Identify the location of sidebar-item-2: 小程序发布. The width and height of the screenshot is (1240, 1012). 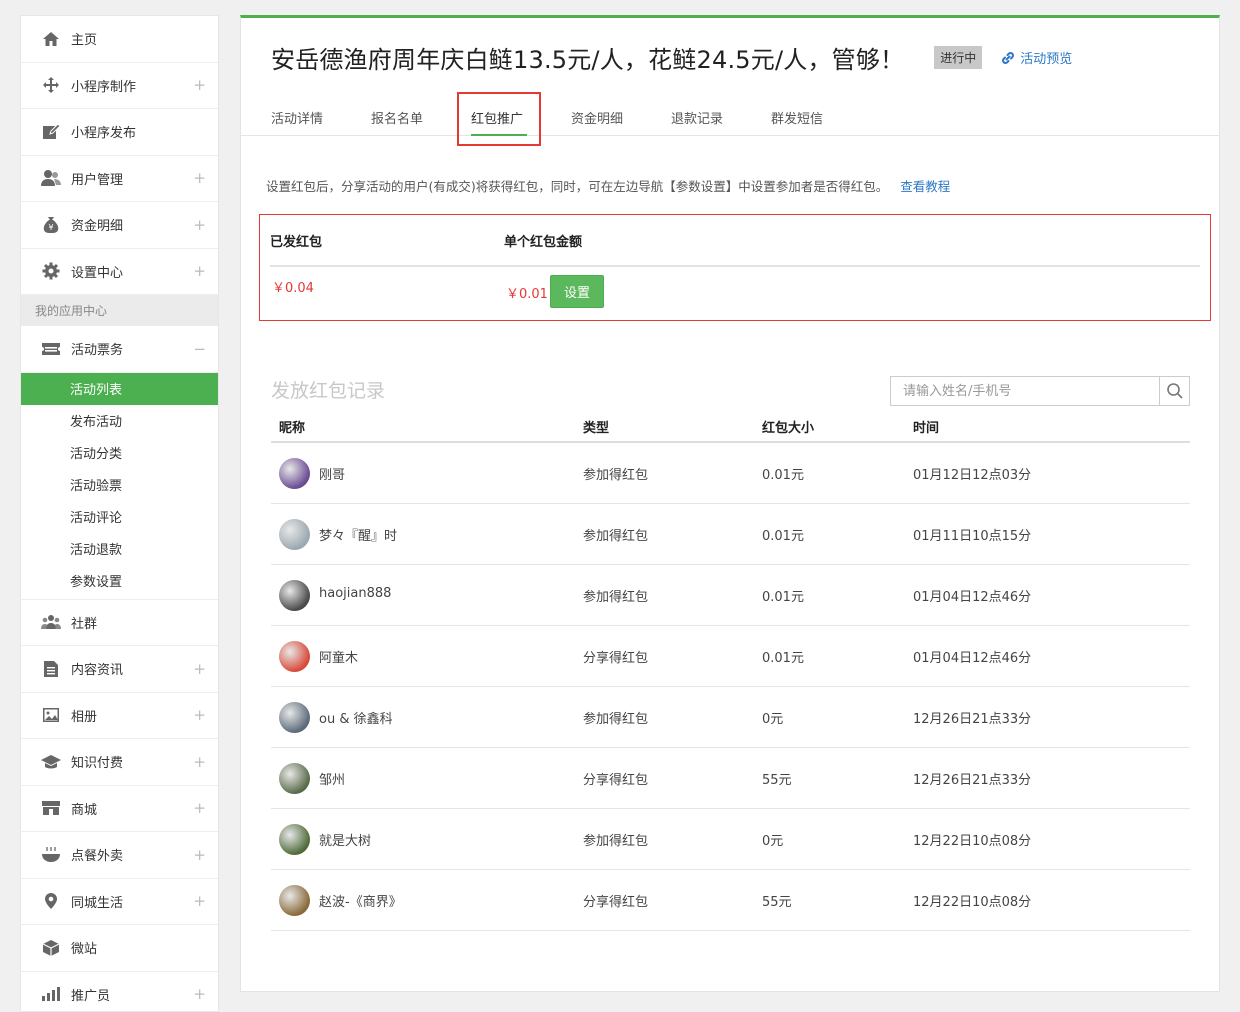
(119, 132).